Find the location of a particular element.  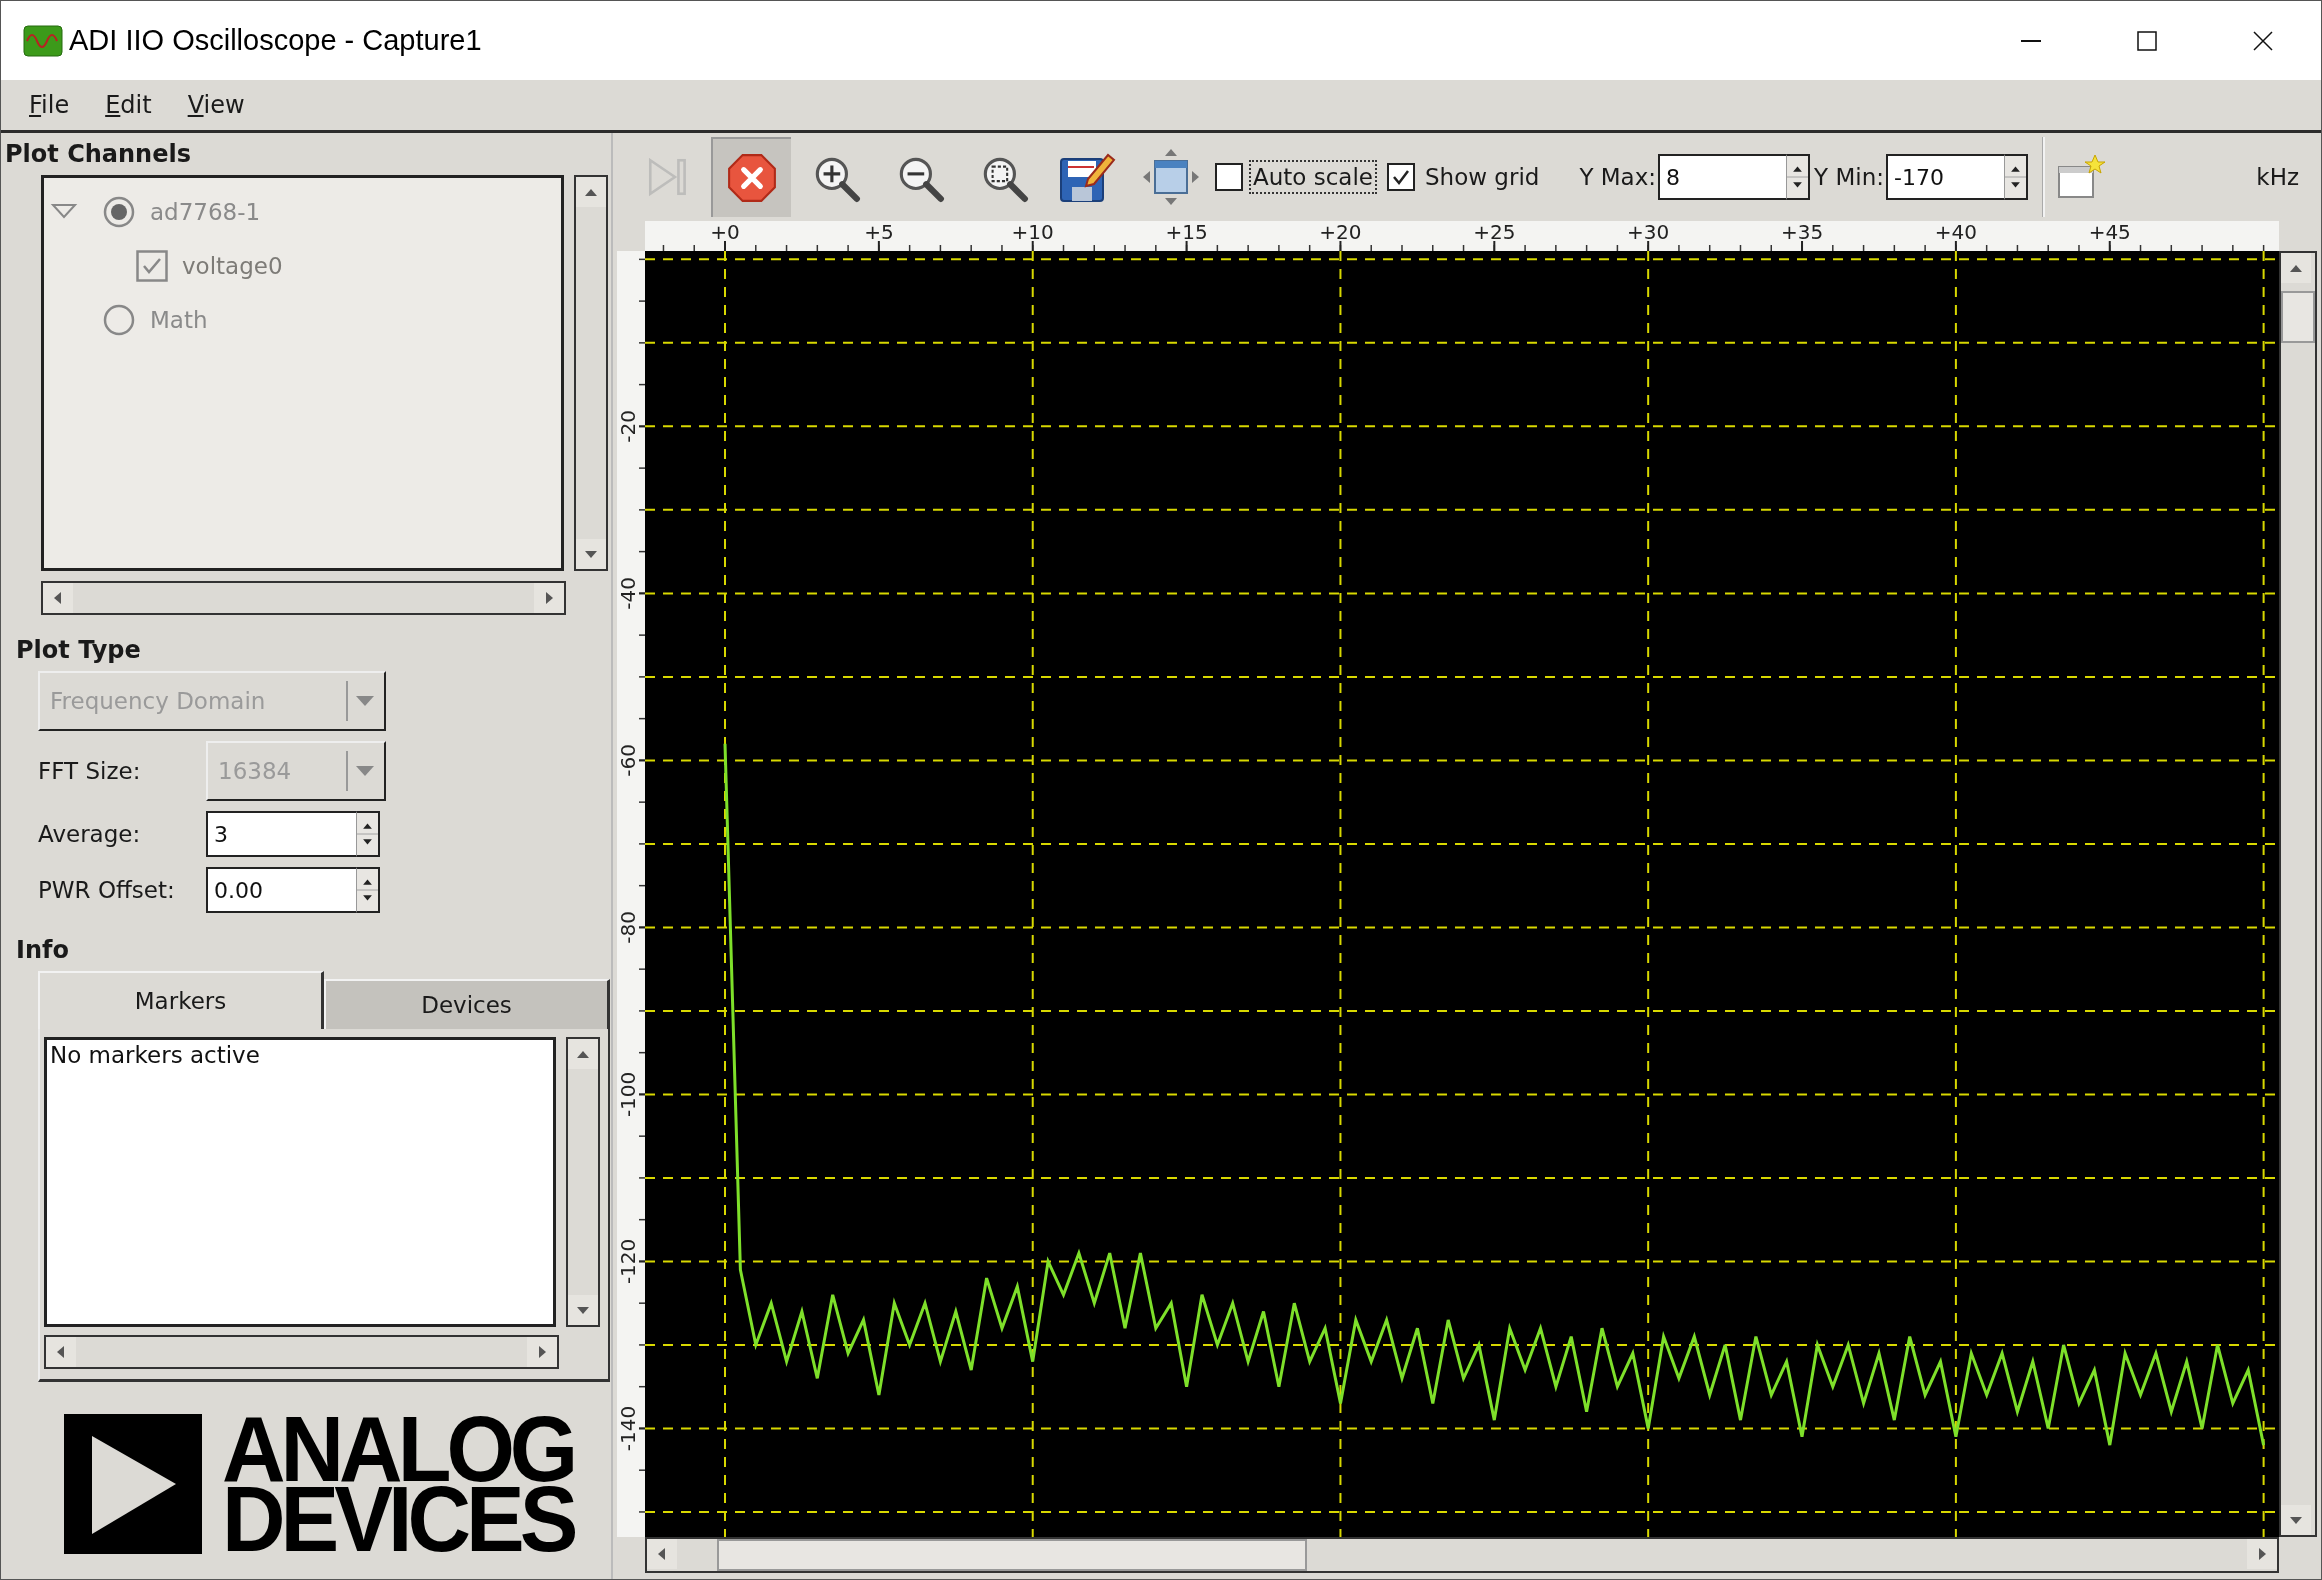

number-field: 8 is located at coordinates (1722, 177).